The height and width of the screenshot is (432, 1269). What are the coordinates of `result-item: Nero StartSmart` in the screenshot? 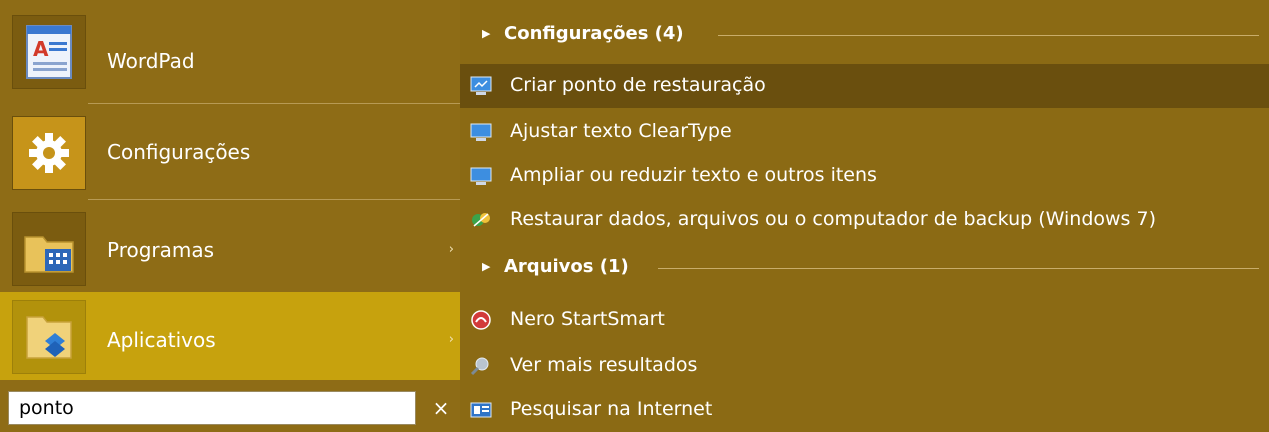 It's located at (864, 320).